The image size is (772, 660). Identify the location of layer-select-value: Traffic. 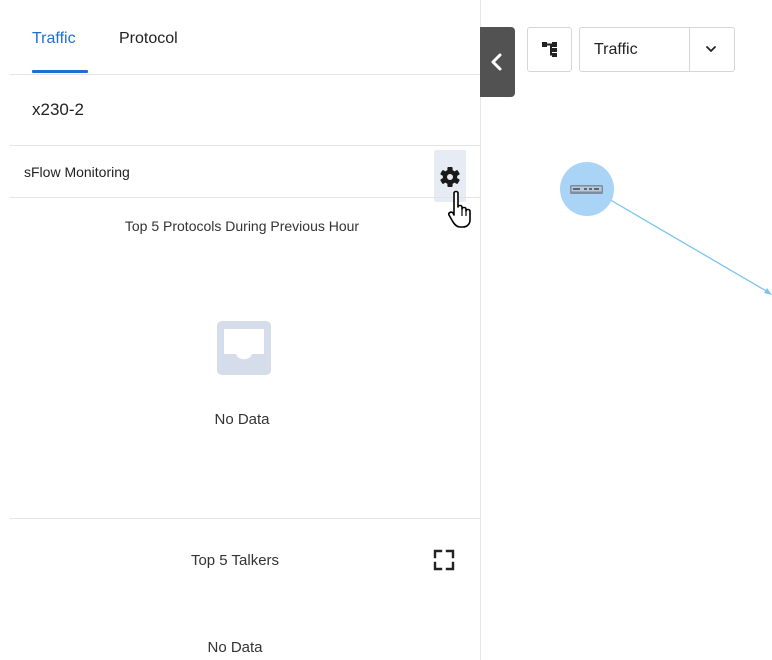
(616, 49).